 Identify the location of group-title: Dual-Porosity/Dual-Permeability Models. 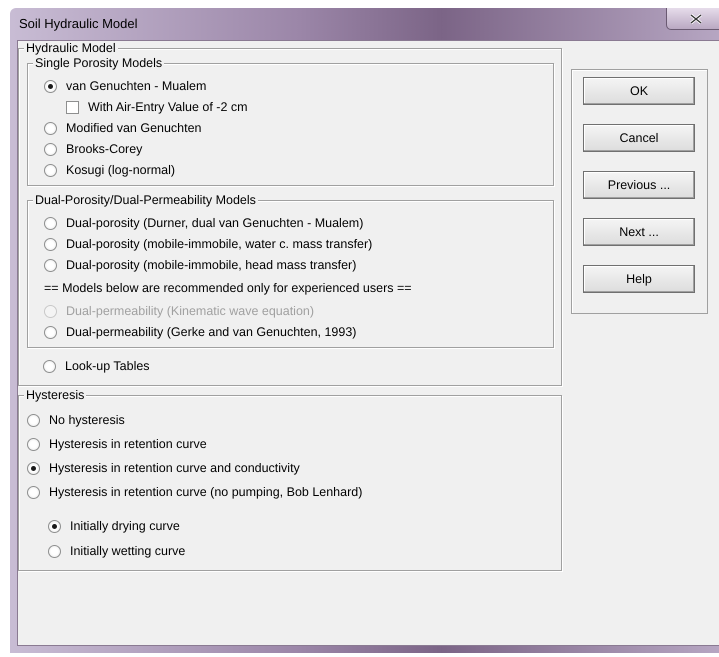
(145, 200).